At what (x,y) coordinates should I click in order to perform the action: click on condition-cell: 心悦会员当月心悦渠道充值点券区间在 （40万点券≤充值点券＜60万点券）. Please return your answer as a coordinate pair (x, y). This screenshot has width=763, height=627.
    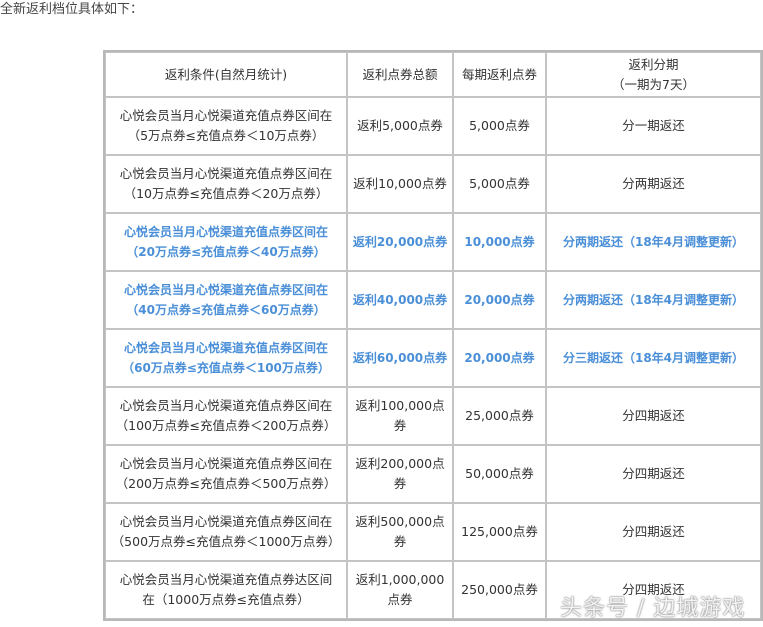
    Looking at the image, I should click on (226, 300).